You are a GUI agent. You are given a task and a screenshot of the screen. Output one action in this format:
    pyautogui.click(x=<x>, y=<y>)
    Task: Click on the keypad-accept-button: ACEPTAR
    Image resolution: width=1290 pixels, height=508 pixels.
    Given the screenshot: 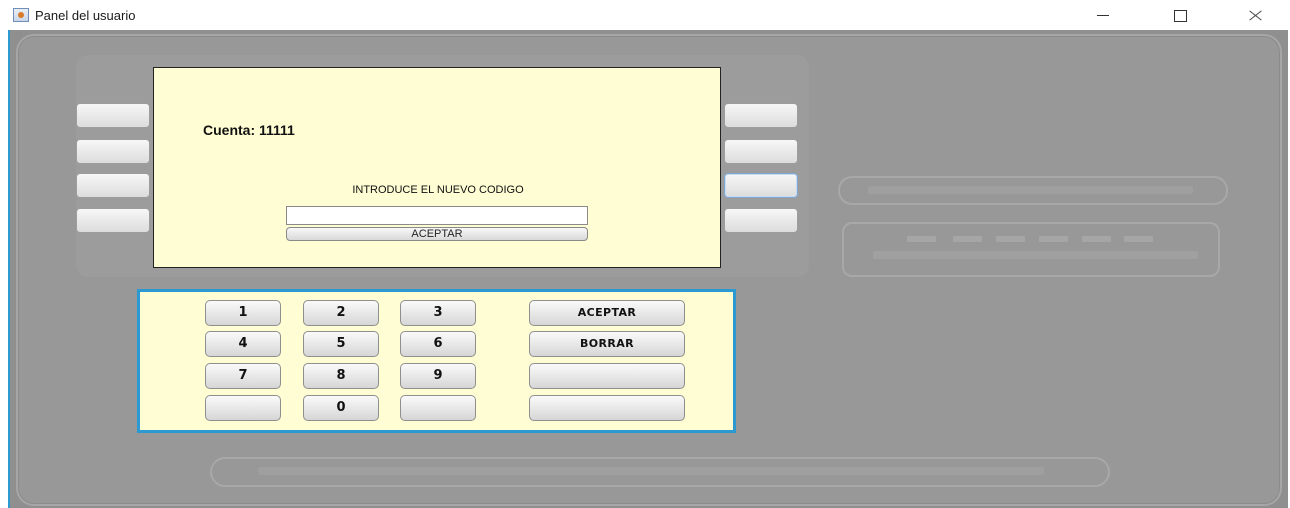 What is the action you would take?
    pyautogui.click(x=607, y=313)
    